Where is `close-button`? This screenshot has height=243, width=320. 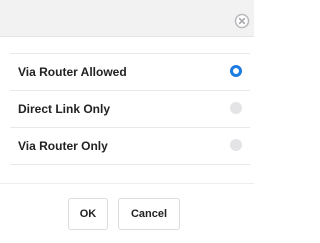 close-button is located at coordinates (242, 21).